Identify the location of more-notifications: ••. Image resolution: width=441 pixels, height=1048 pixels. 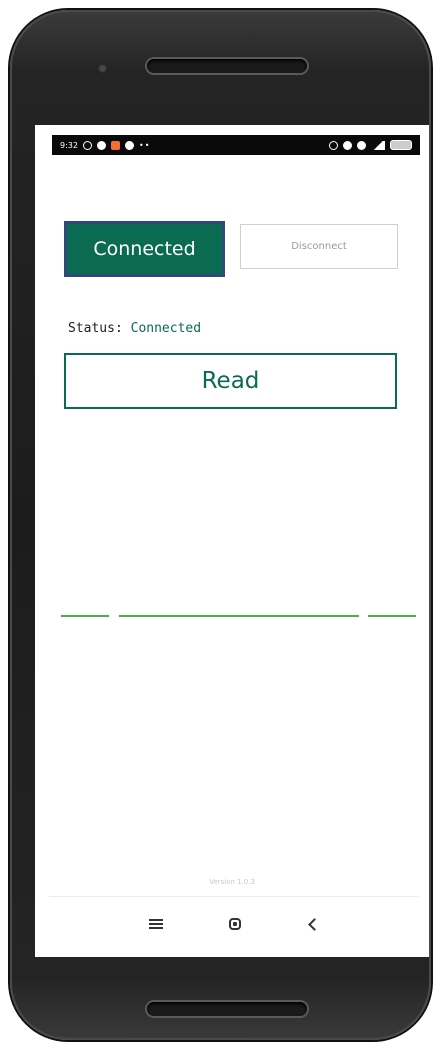
(144, 145).